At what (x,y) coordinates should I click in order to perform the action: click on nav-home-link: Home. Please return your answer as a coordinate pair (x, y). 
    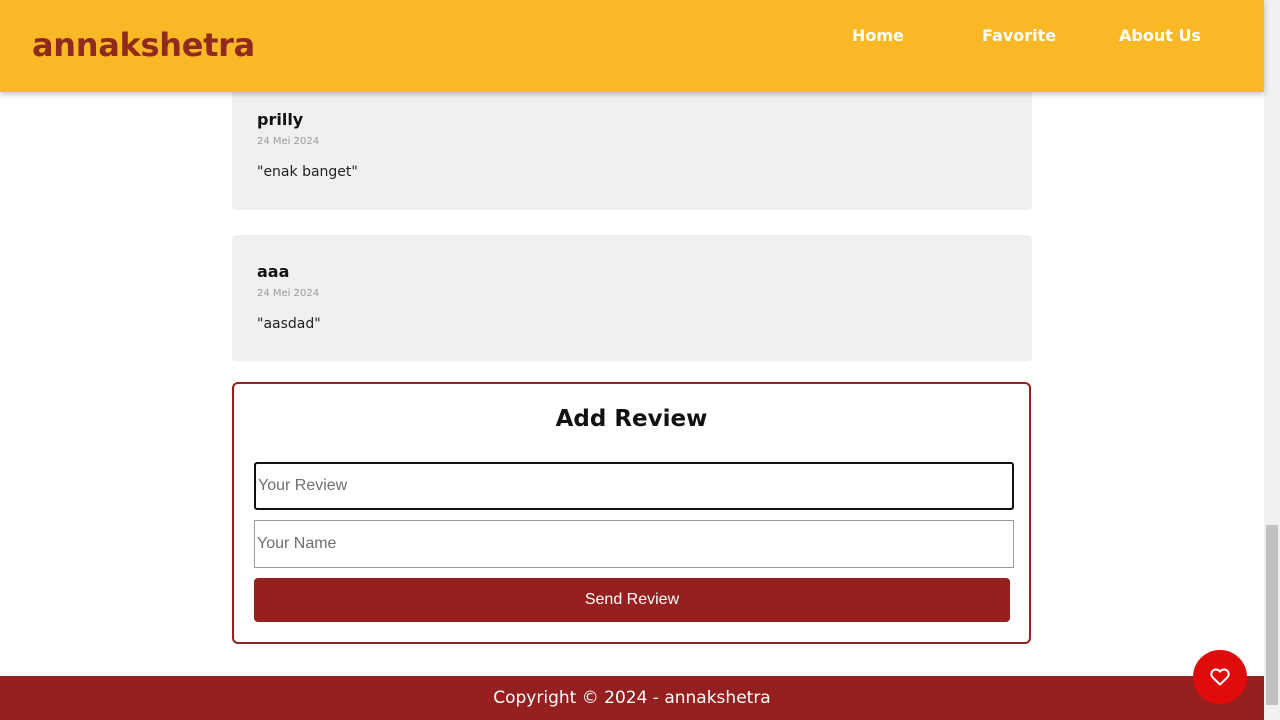
    Looking at the image, I should click on (878, 35).